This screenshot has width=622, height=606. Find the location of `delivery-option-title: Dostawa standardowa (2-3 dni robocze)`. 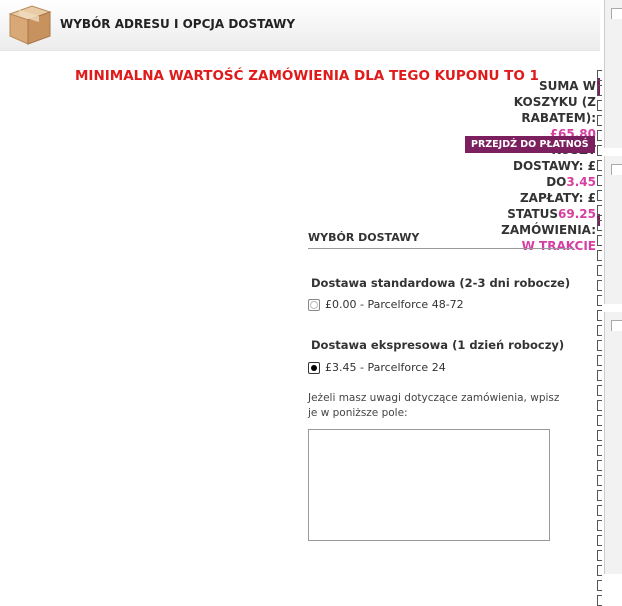

delivery-option-title: Dostawa standardowa (2-3 dni robocze) is located at coordinates (441, 283).